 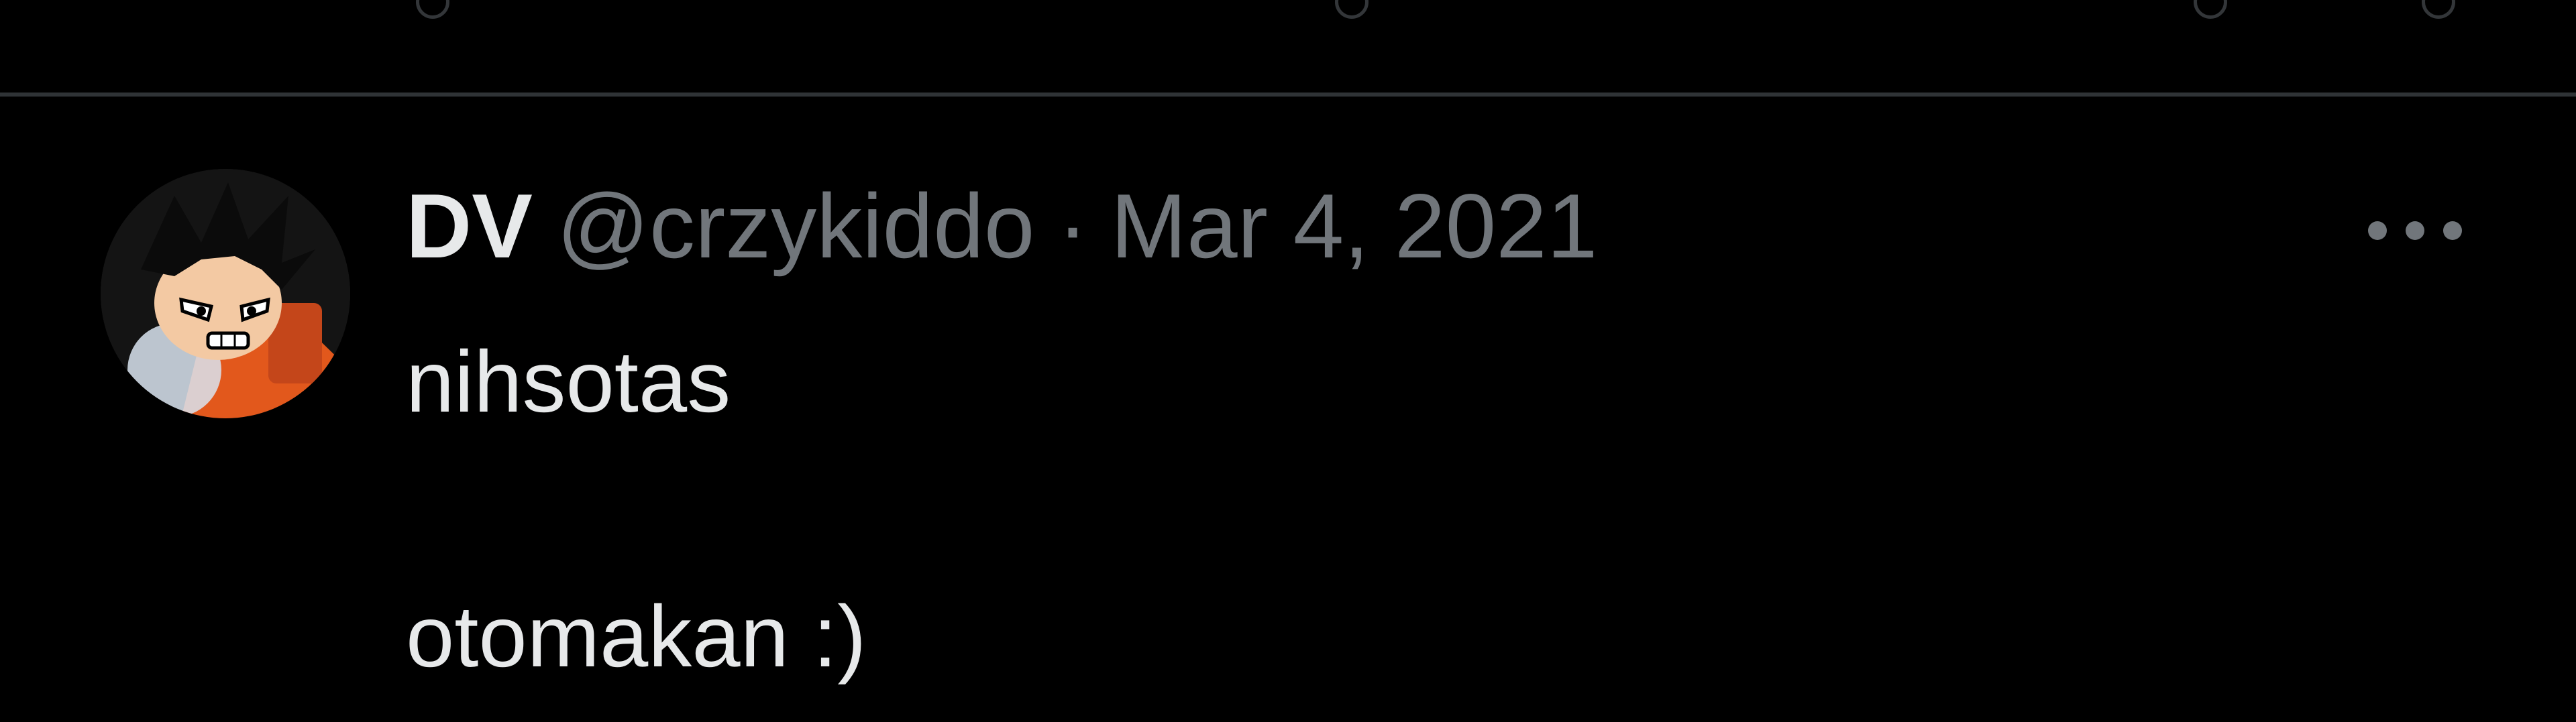 I want to click on tweet-header: DV @crzykiddo · Mar 4, 2021, so click(x=1001, y=226).